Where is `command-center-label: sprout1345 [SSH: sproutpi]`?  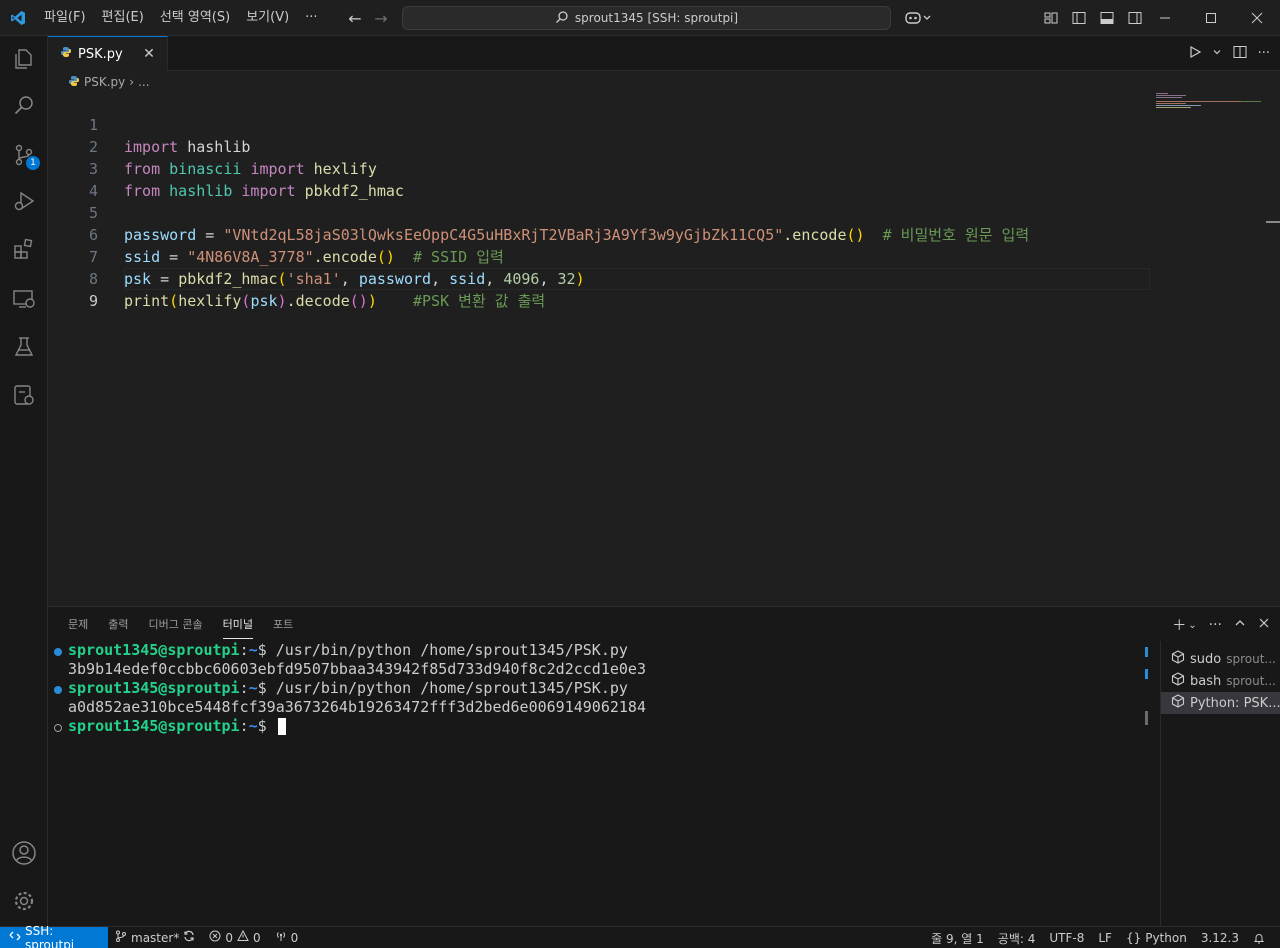
command-center-label: sprout1345 [SSH: sproutpi] is located at coordinates (656, 18).